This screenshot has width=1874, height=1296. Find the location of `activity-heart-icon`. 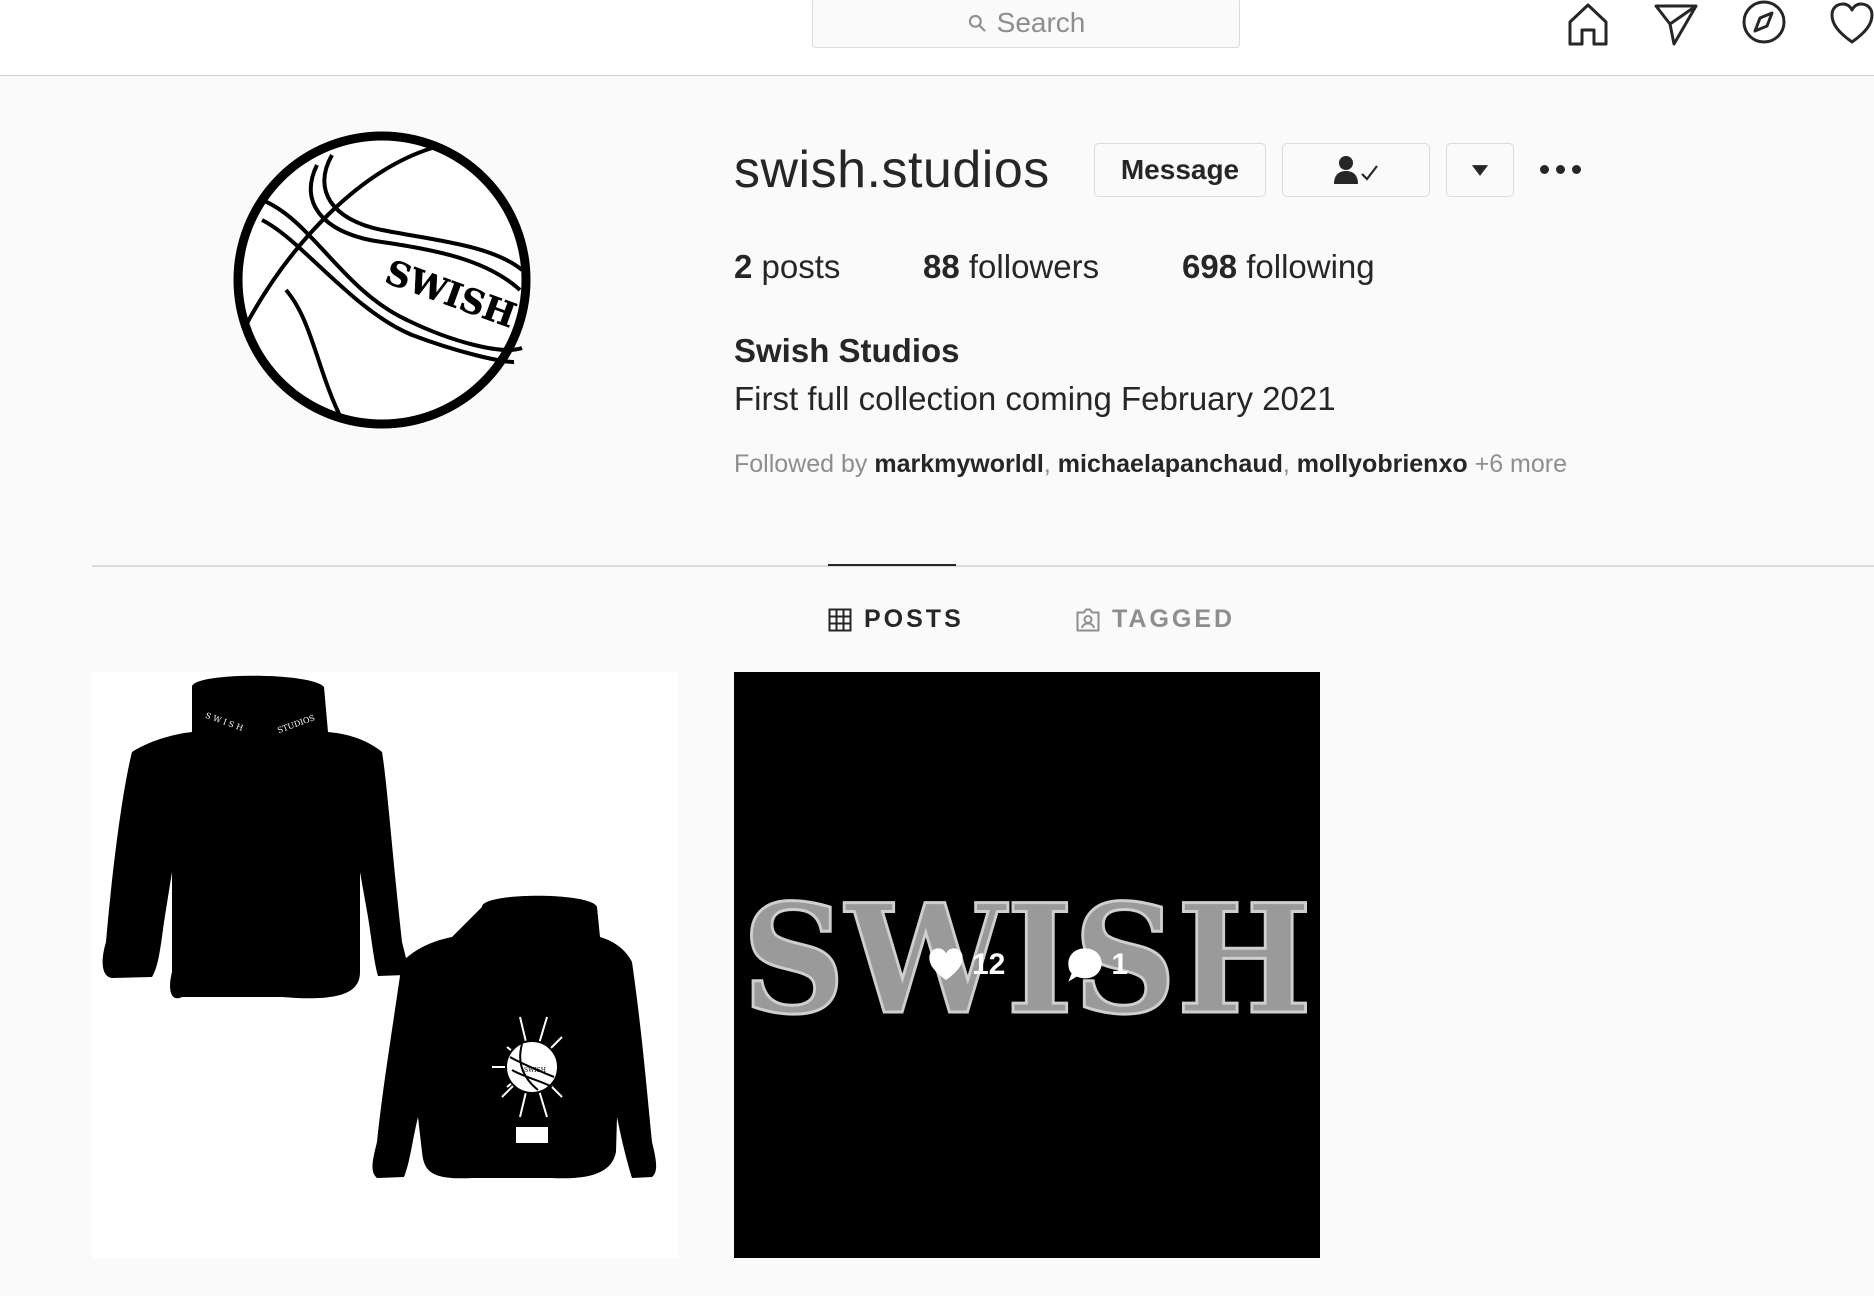

activity-heart-icon is located at coordinates (1851, 24).